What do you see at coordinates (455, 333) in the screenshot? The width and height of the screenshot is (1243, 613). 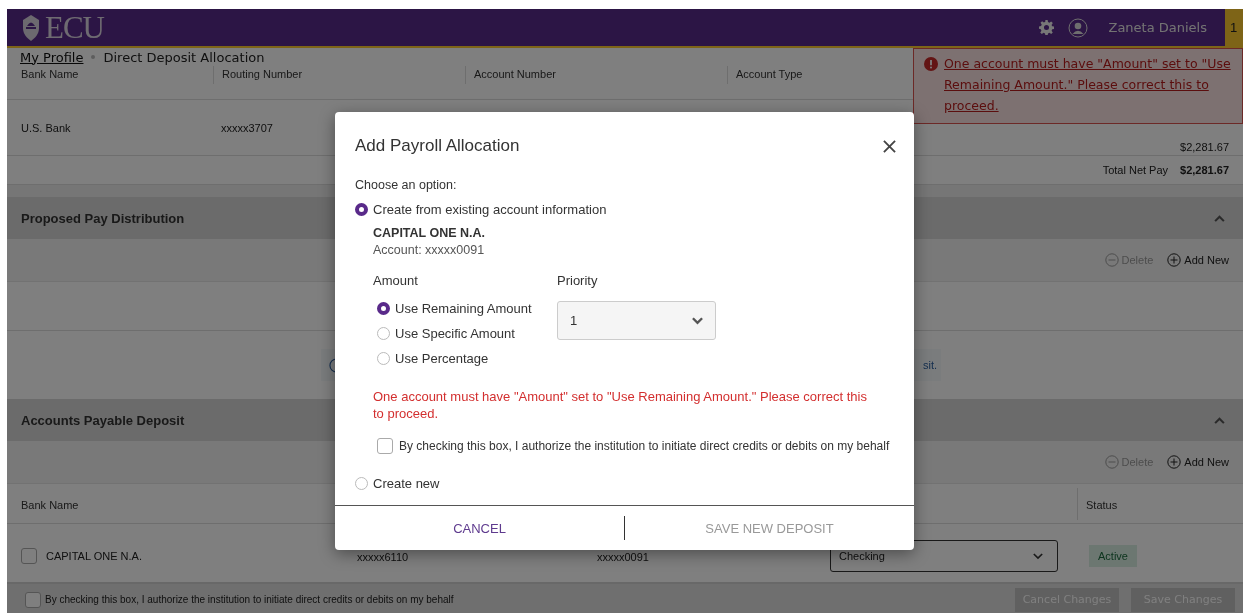 I see `radio-label: Use Specific Amount` at bounding box center [455, 333].